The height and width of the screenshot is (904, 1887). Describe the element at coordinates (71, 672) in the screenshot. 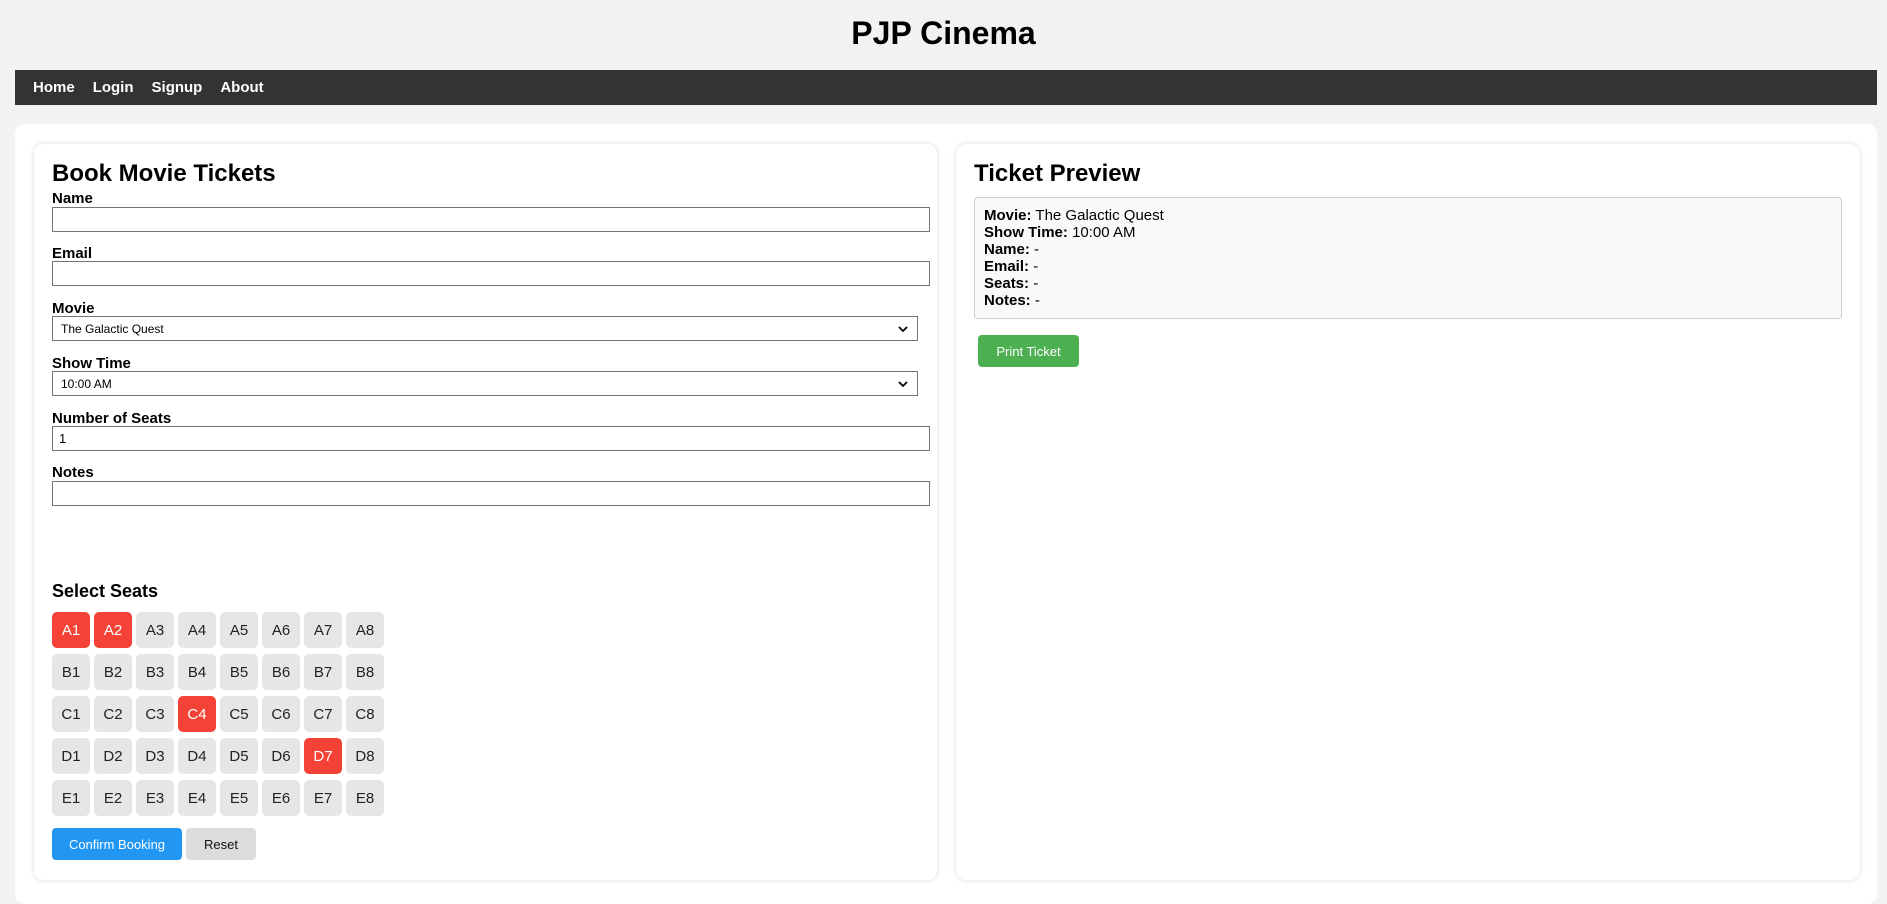

I see `seat-b1: B1` at that location.